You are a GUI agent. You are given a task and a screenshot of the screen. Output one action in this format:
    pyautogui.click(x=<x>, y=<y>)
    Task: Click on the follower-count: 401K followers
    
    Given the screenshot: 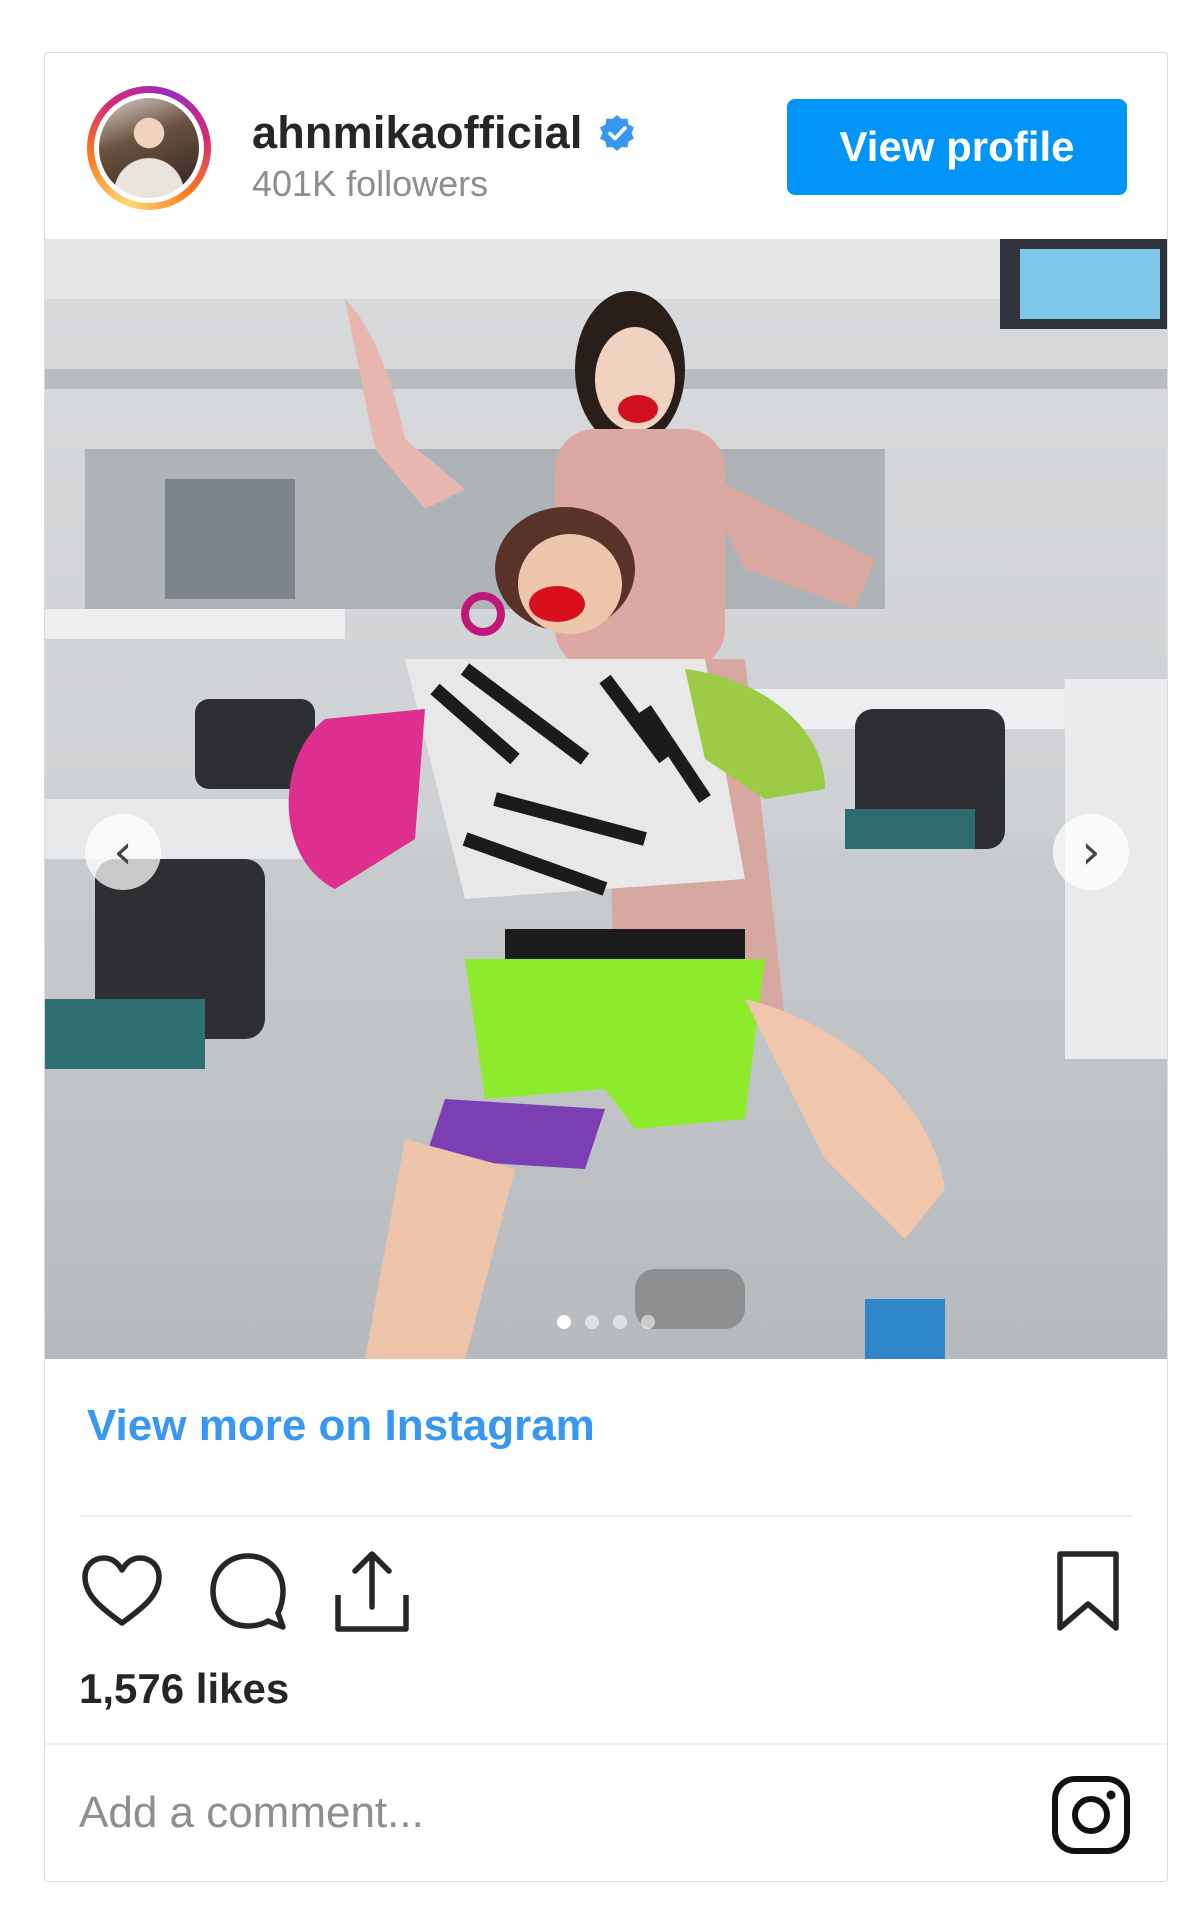 What is the action you would take?
    pyautogui.click(x=370, y=183)
    